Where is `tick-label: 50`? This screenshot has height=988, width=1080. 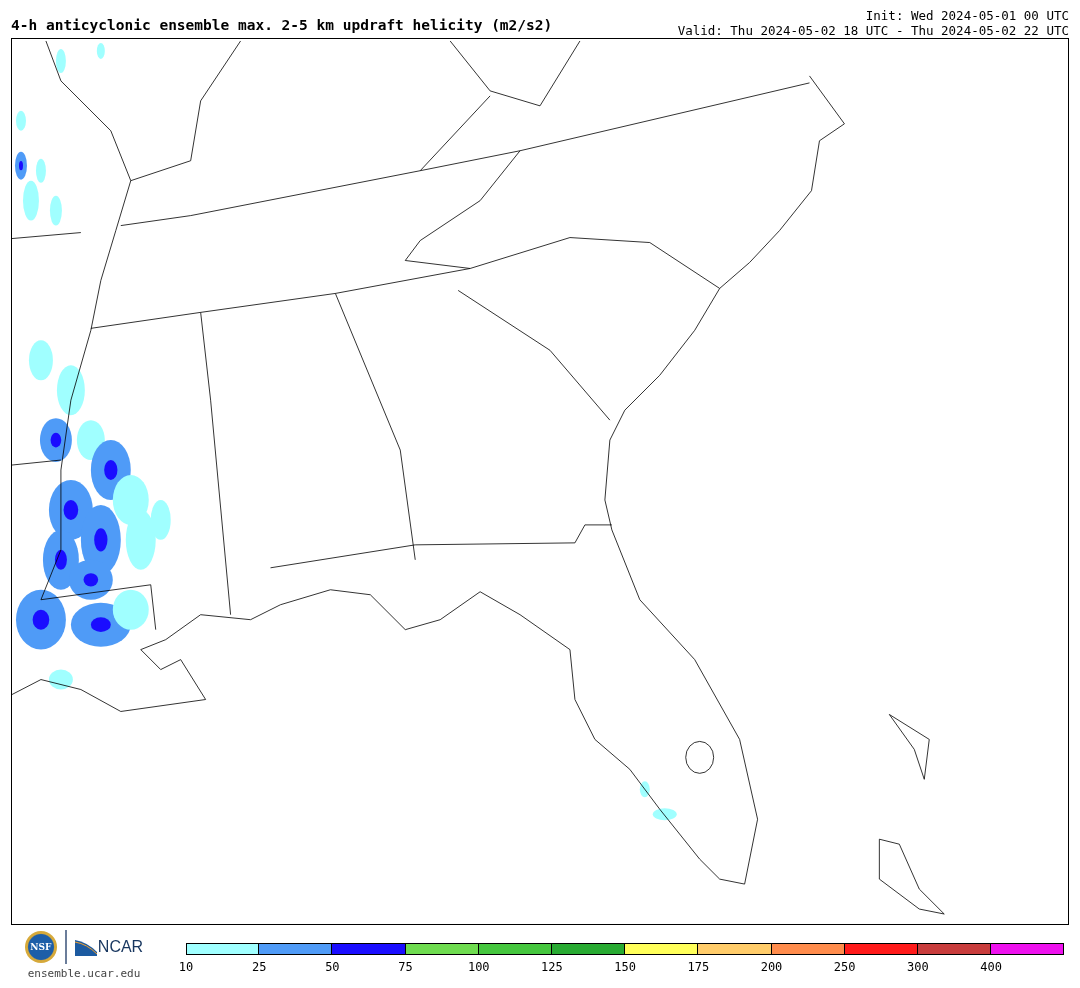 tick-label: 50 is located at coordinates (332, 967).